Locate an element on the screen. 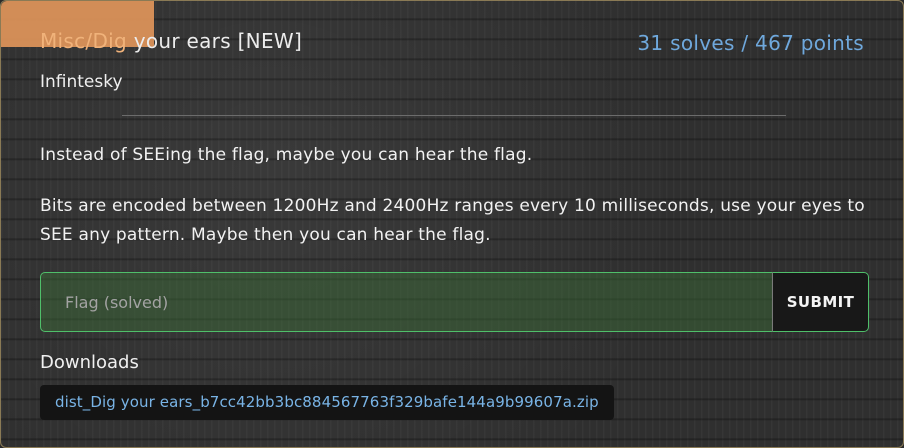 Image resolution: width=904 pixels, height=448 pixels. challenge-title: Misc/Dig your ears [NEW] is located at coordinates (171, 41).